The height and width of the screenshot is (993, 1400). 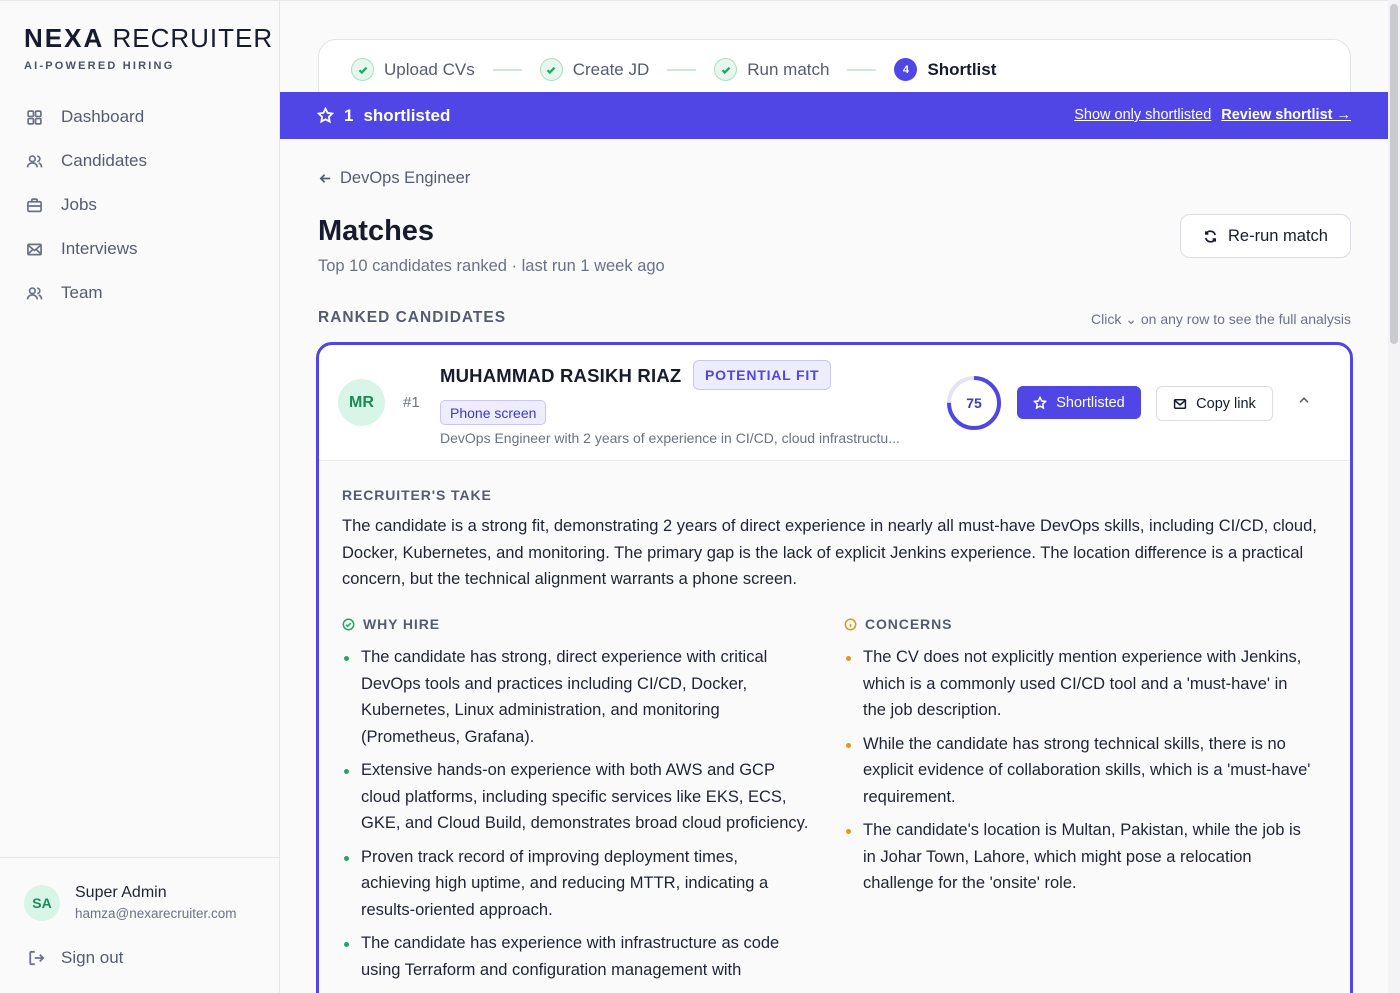 What do you see at coordinates (1210, 236) in the screenshot?
I see `refresh-icon` at bounding box center [1210, 236].